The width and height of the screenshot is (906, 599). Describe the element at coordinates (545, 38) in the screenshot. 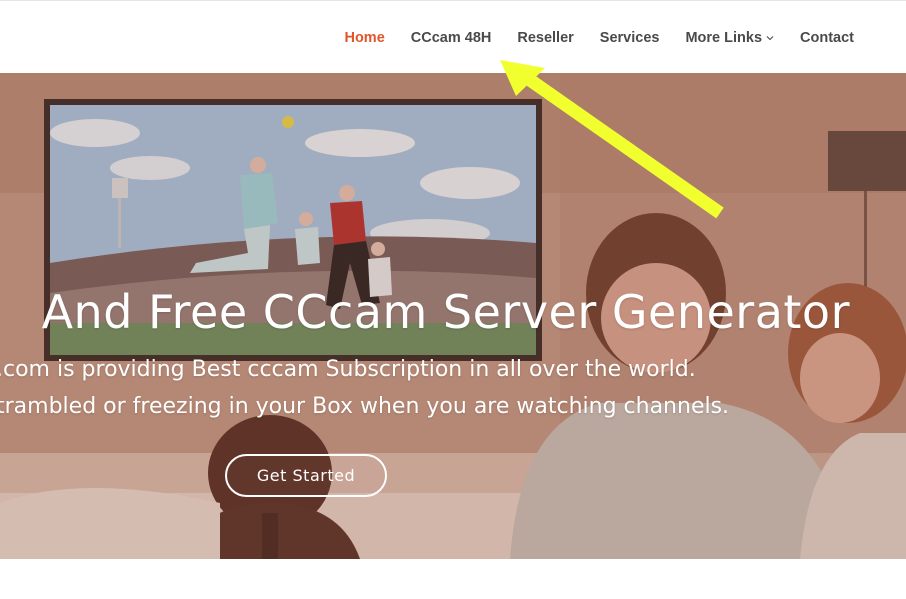

I see `nav-reseller: Reseller` at that location.